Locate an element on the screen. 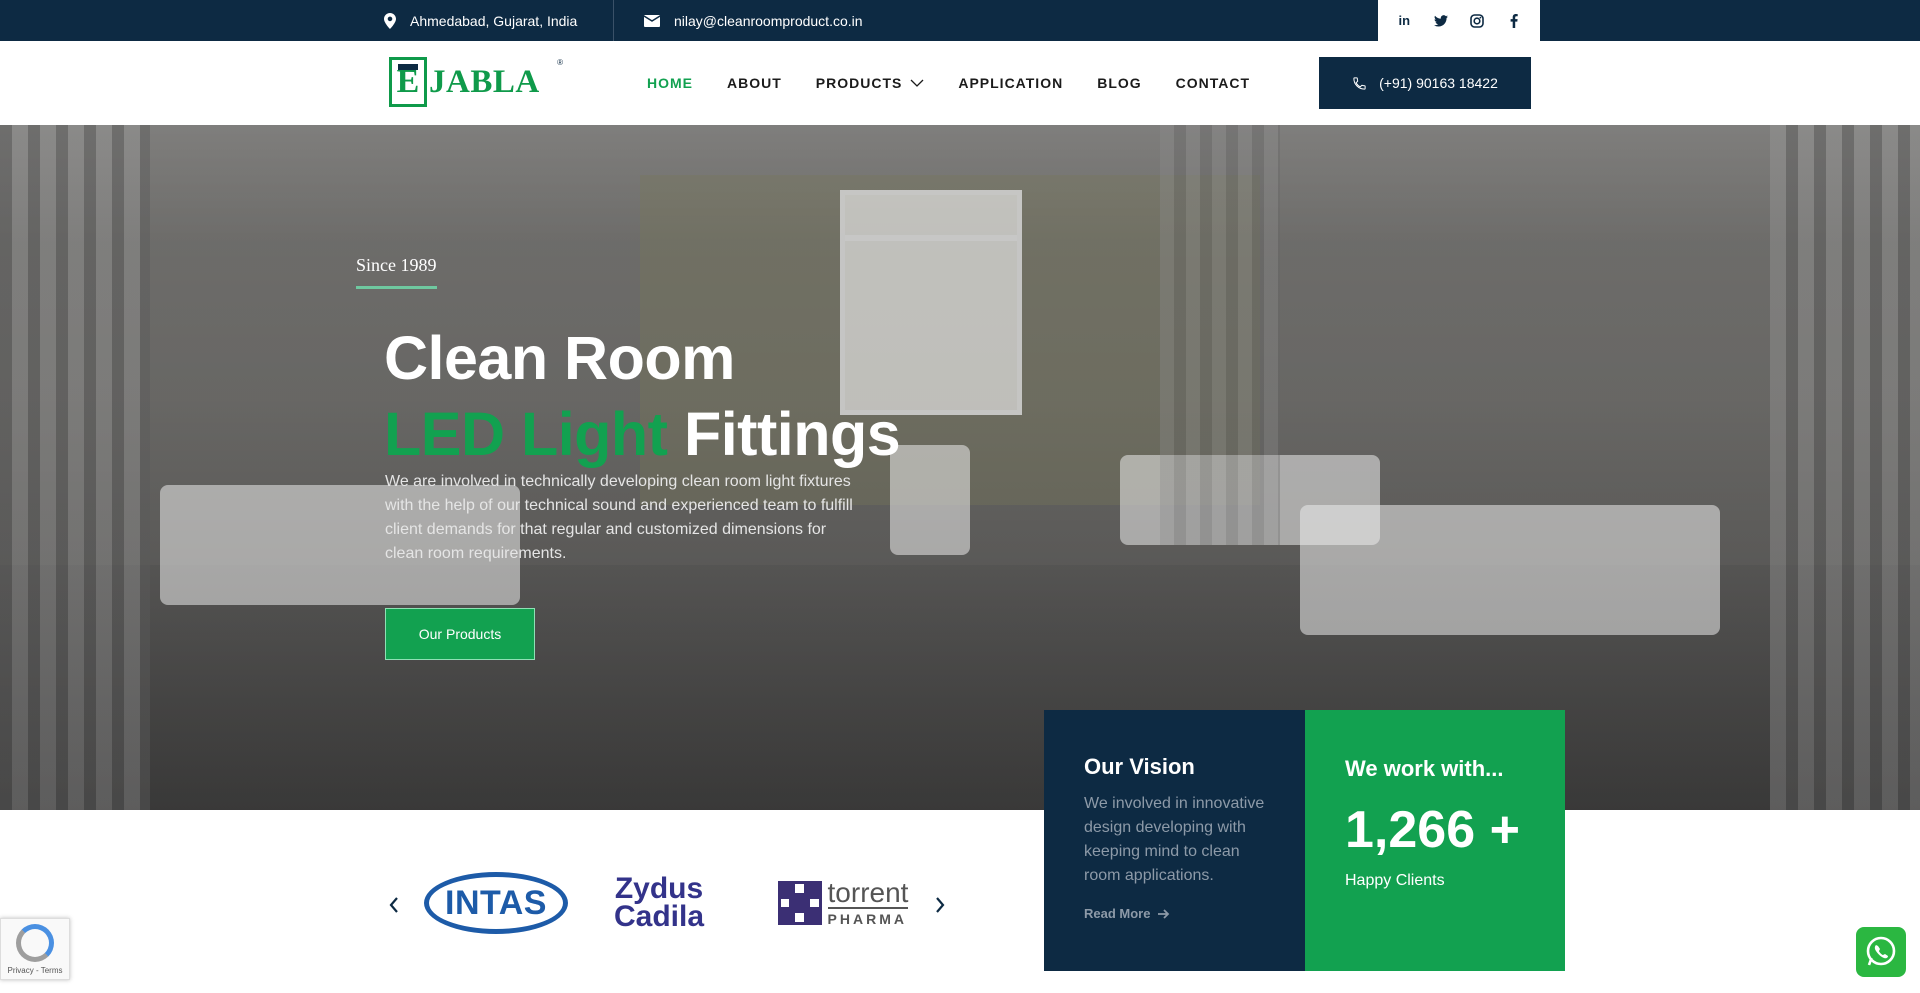 The width and height of the screenshot is (1920, 993). logo-mark: E is located at coordinates (408, 82).